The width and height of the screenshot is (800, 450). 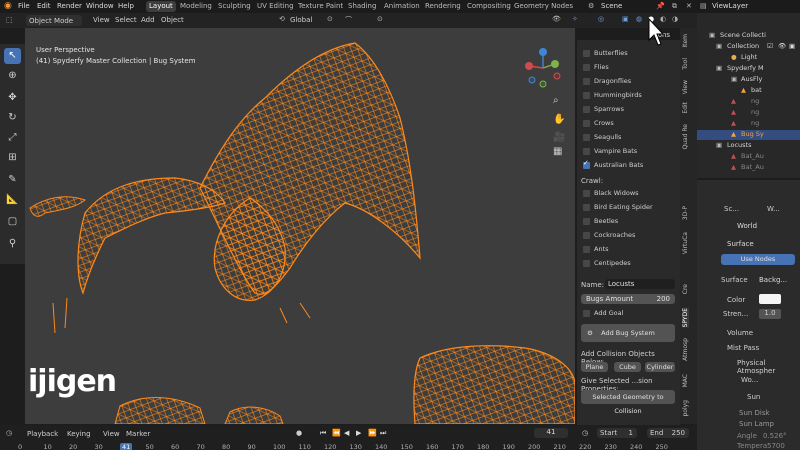 What do you see at coordinates (12, 222) in the screenshot?
I see `add-cube-tool-icon: ▢` at bounding box center [12, 222].